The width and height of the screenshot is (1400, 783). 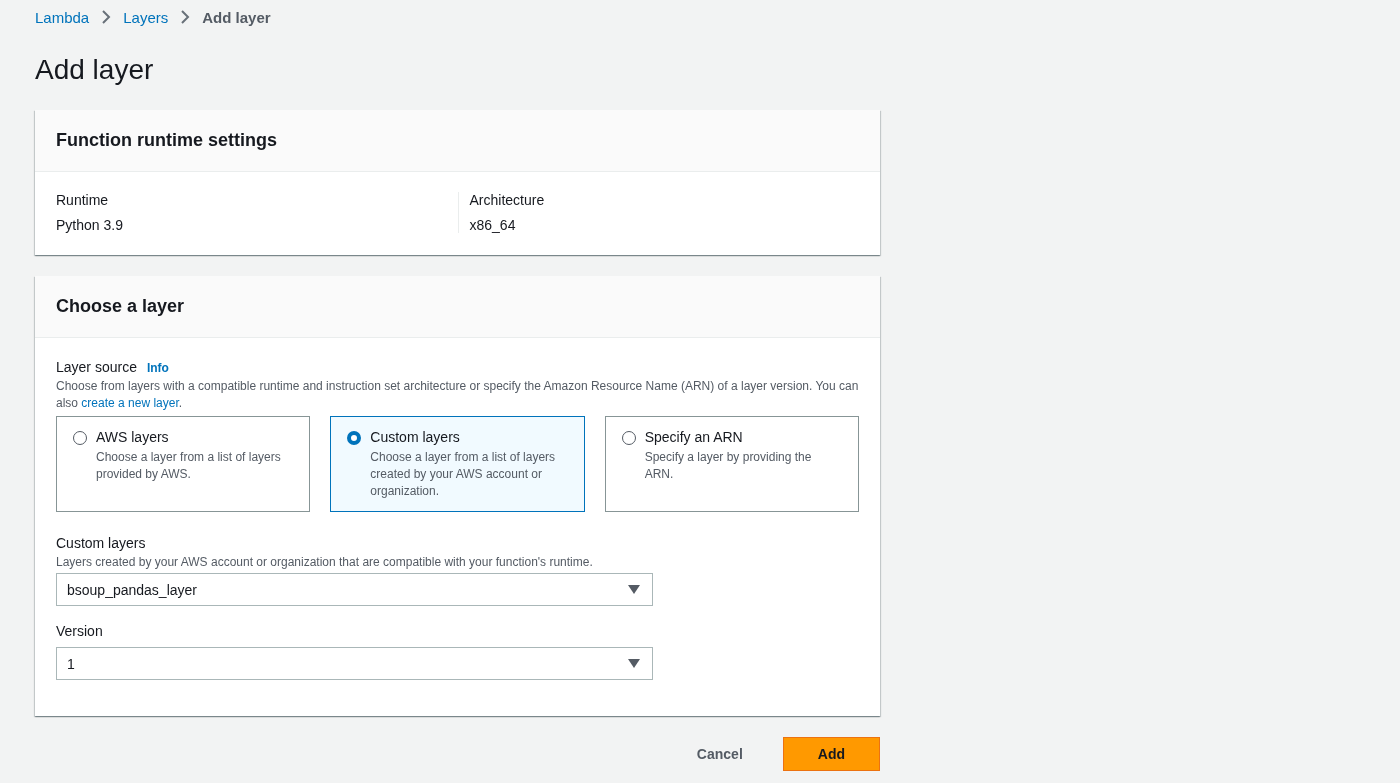 What do you see at coordinates (728, 466) in the screenshot?
I see `option-description: Specify a layer by providing the ARN.` at bounding box center [728, 466].